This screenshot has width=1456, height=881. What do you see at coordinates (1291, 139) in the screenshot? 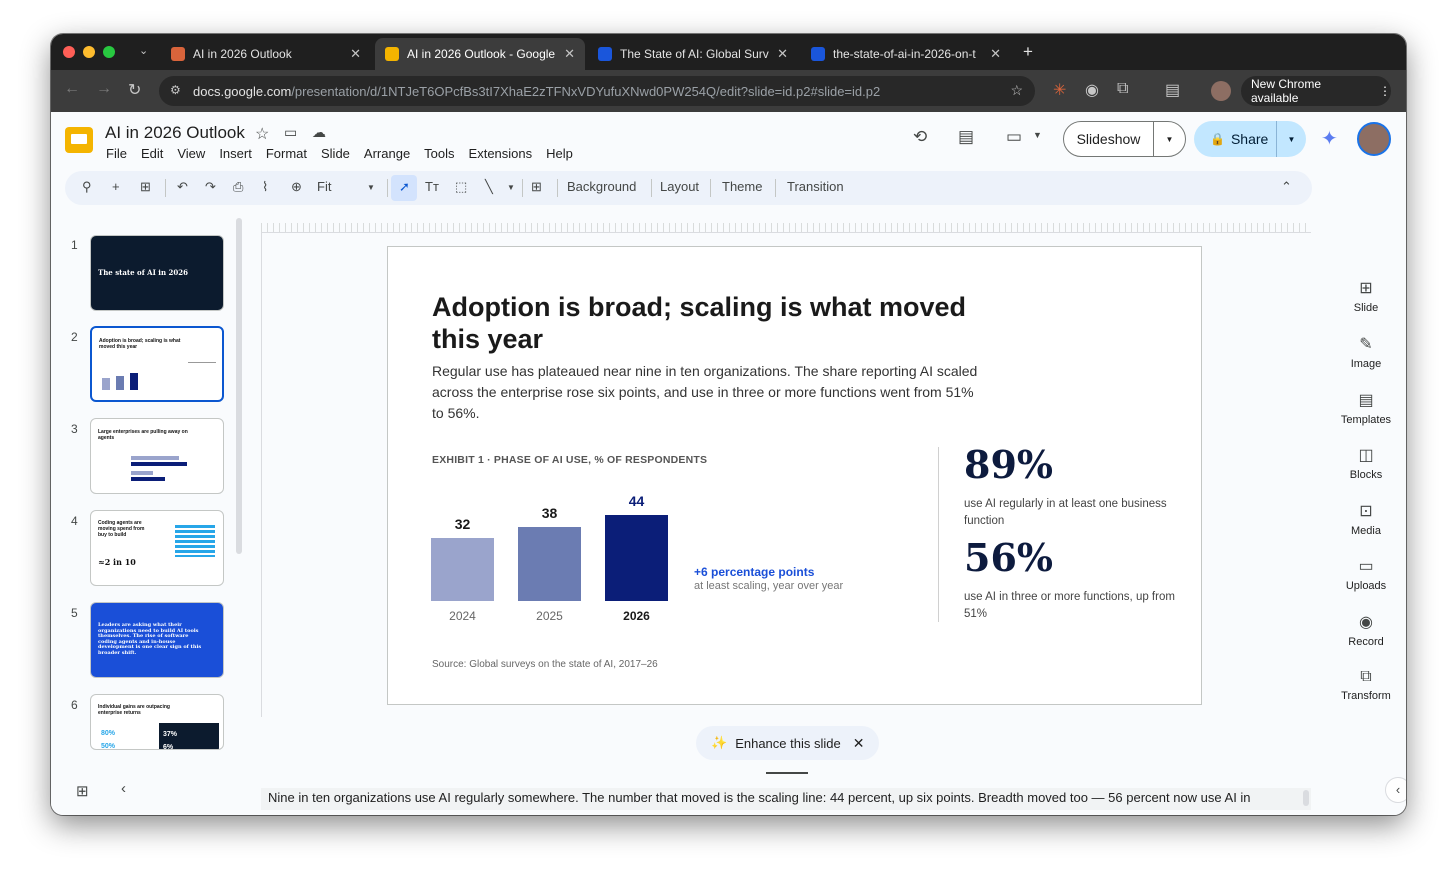
I see `share-dropdown-icon: ▼` at bounding box center [1291, 139].